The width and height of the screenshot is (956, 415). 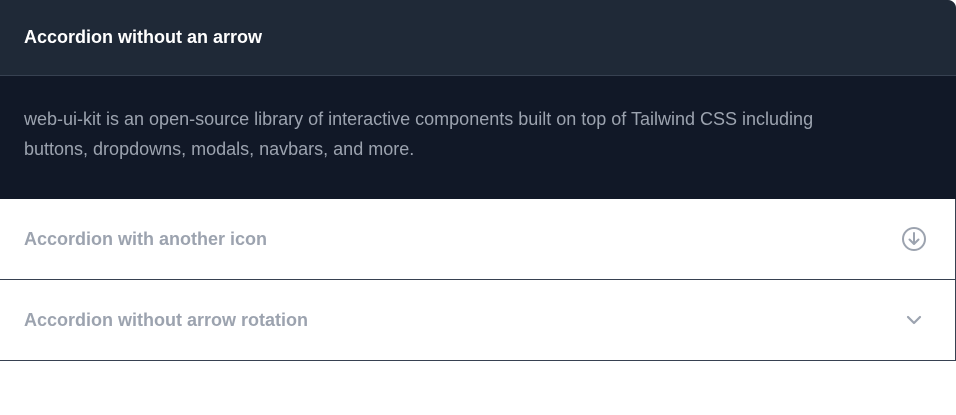 What do you see at coordinates (166, 319) in the screenshot?
I see `accordion-title: Accordion without arrow rotation` at bounding box center [166, 319].